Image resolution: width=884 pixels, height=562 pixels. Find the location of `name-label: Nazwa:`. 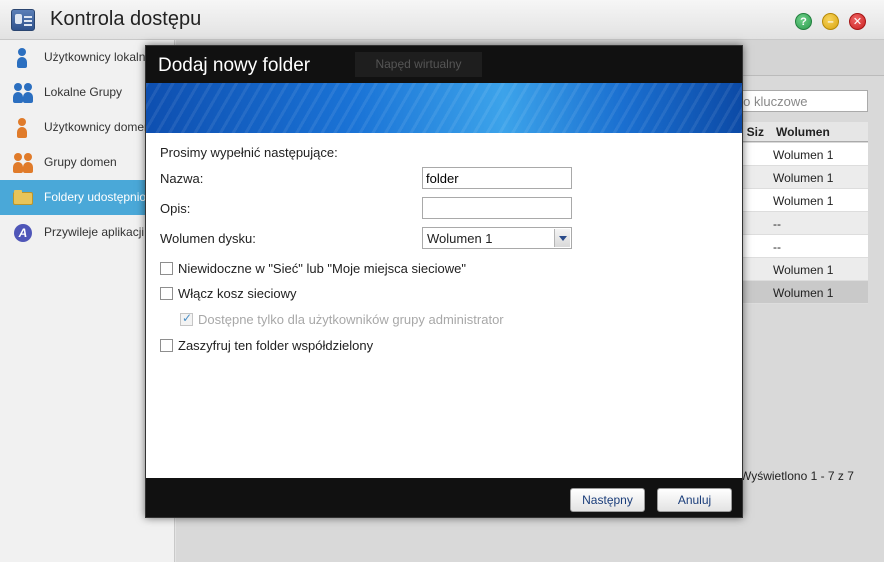

name-label: Nazwa: is located at coordinates (182, 178).